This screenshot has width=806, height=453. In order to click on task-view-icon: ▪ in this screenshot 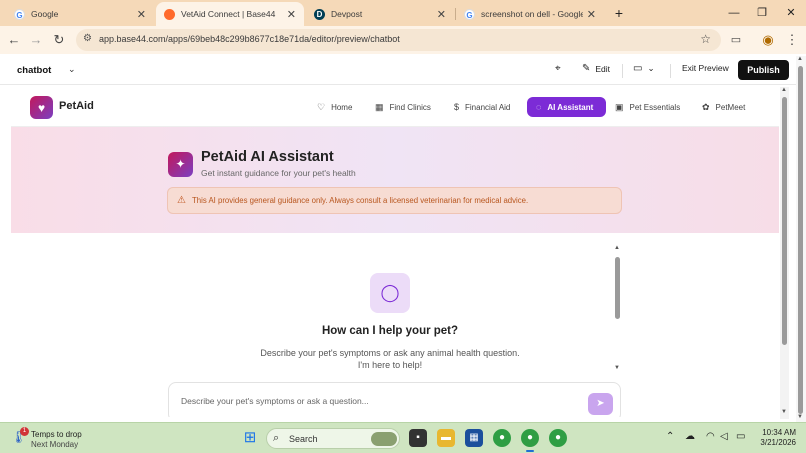, I will do `click(418, 438)`.